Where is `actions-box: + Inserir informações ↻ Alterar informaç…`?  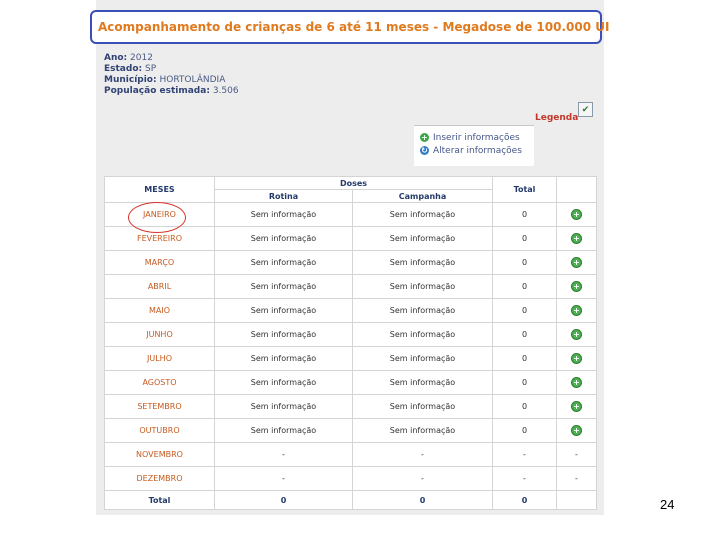
actions-box: + Inserir informações ↻ Alterar informaç… is located at coordinates (474, 145).